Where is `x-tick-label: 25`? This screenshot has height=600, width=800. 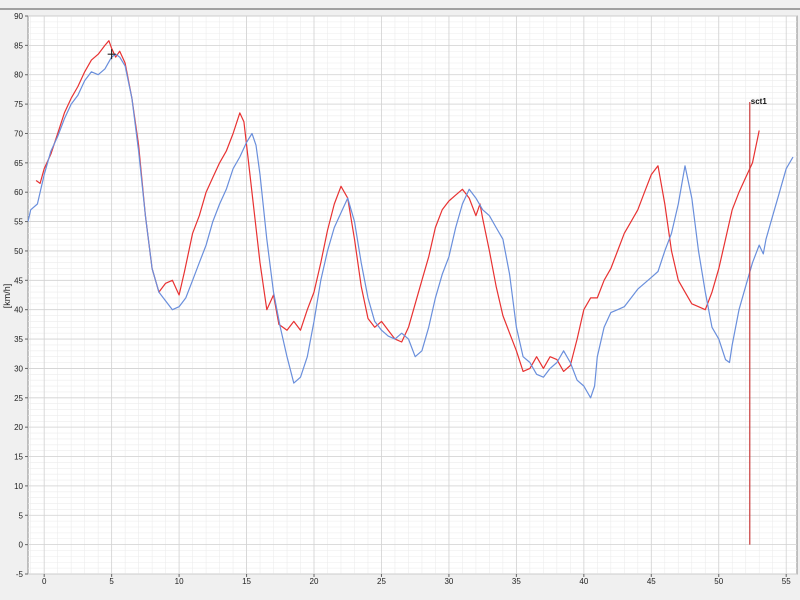 x-tick-label: 25 is located at coordinates (381, 581).